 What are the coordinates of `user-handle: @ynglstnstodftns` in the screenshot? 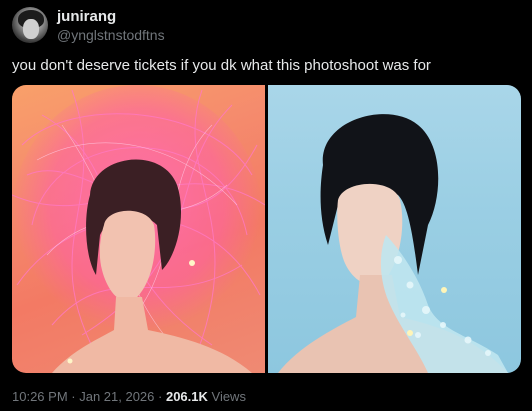 It's located at (111, 35).